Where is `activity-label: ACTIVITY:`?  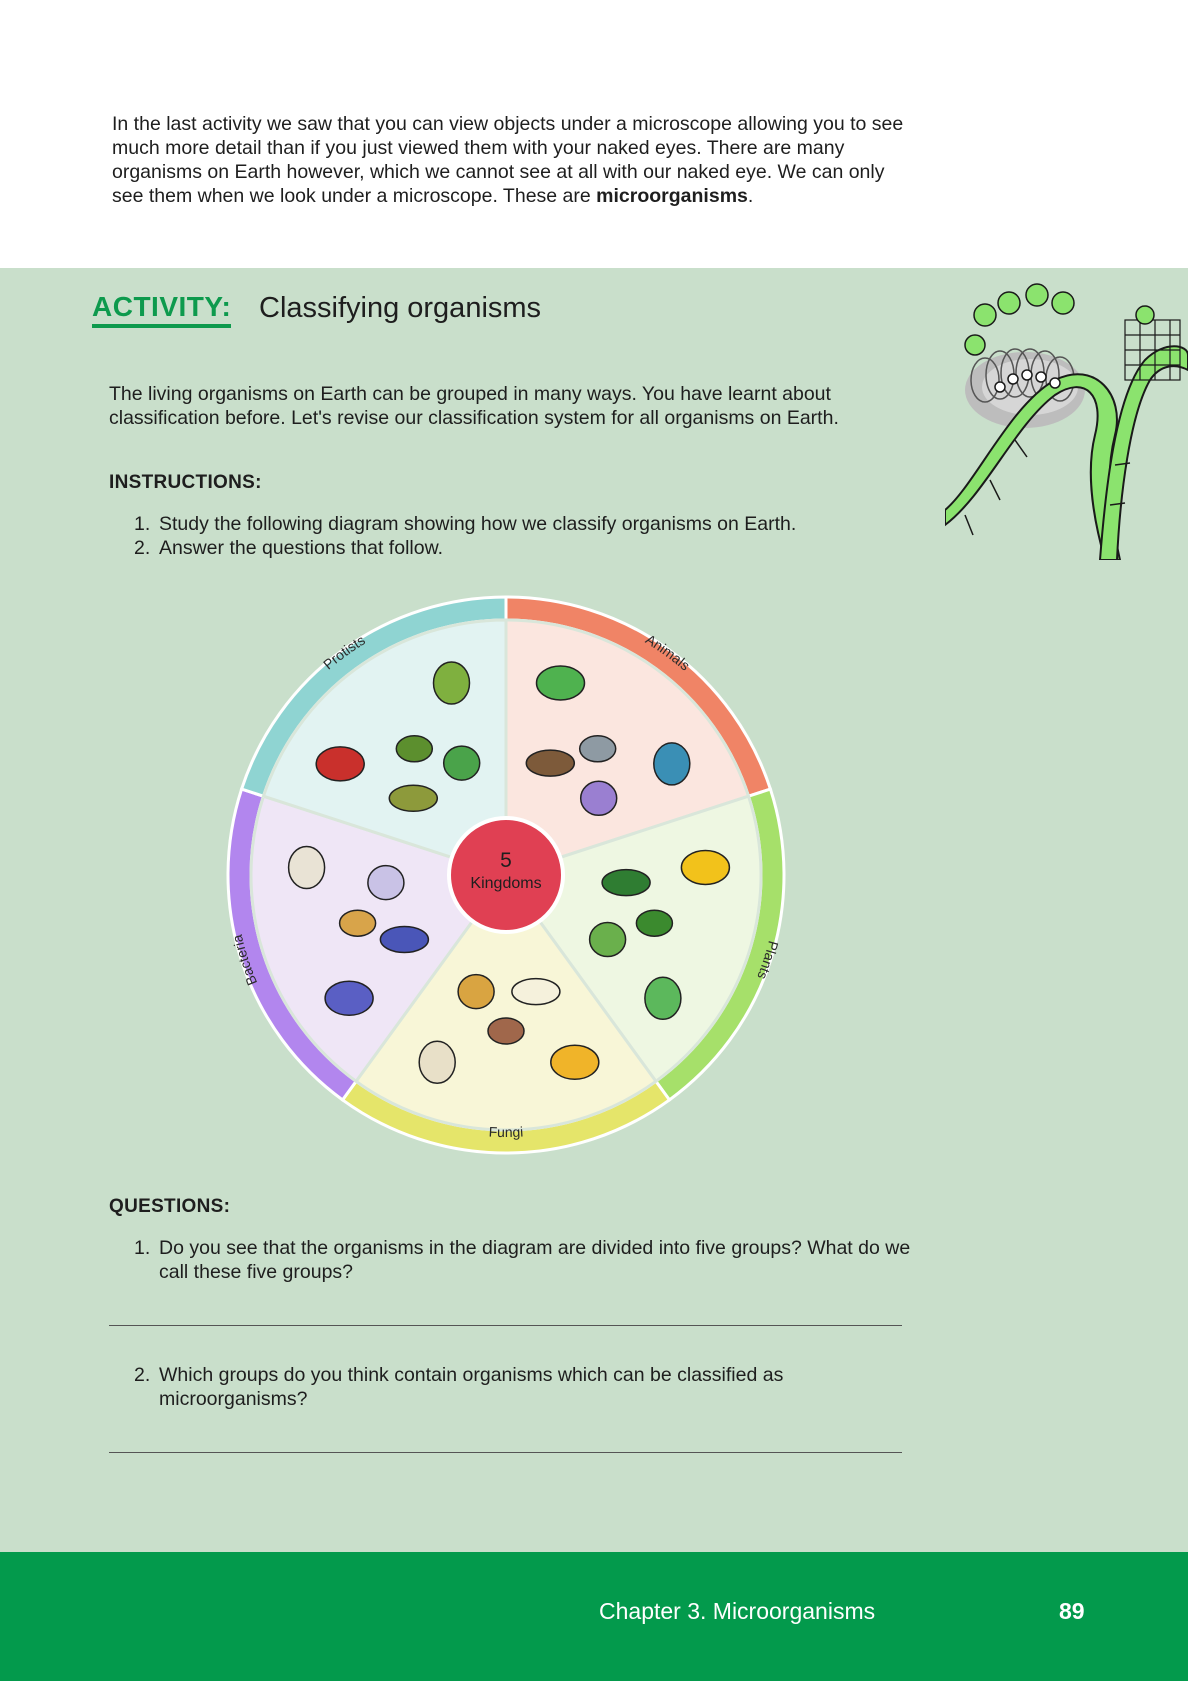
activity-label: ACTIVITY: is located at coordinates (162, 309).